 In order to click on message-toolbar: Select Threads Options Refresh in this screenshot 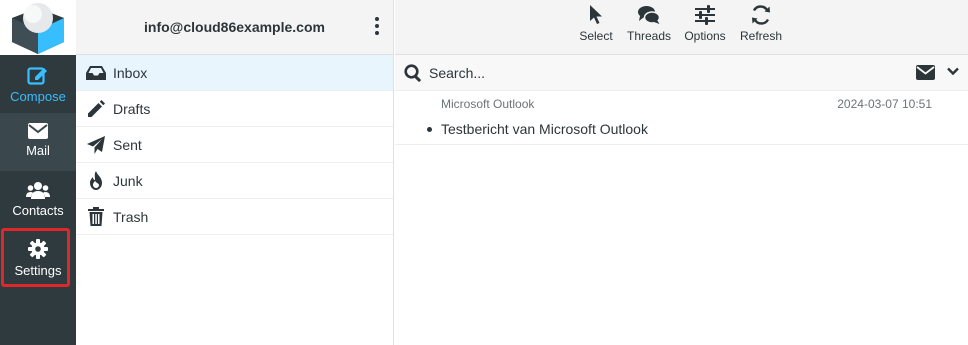, I will do `click(681, 27)`.